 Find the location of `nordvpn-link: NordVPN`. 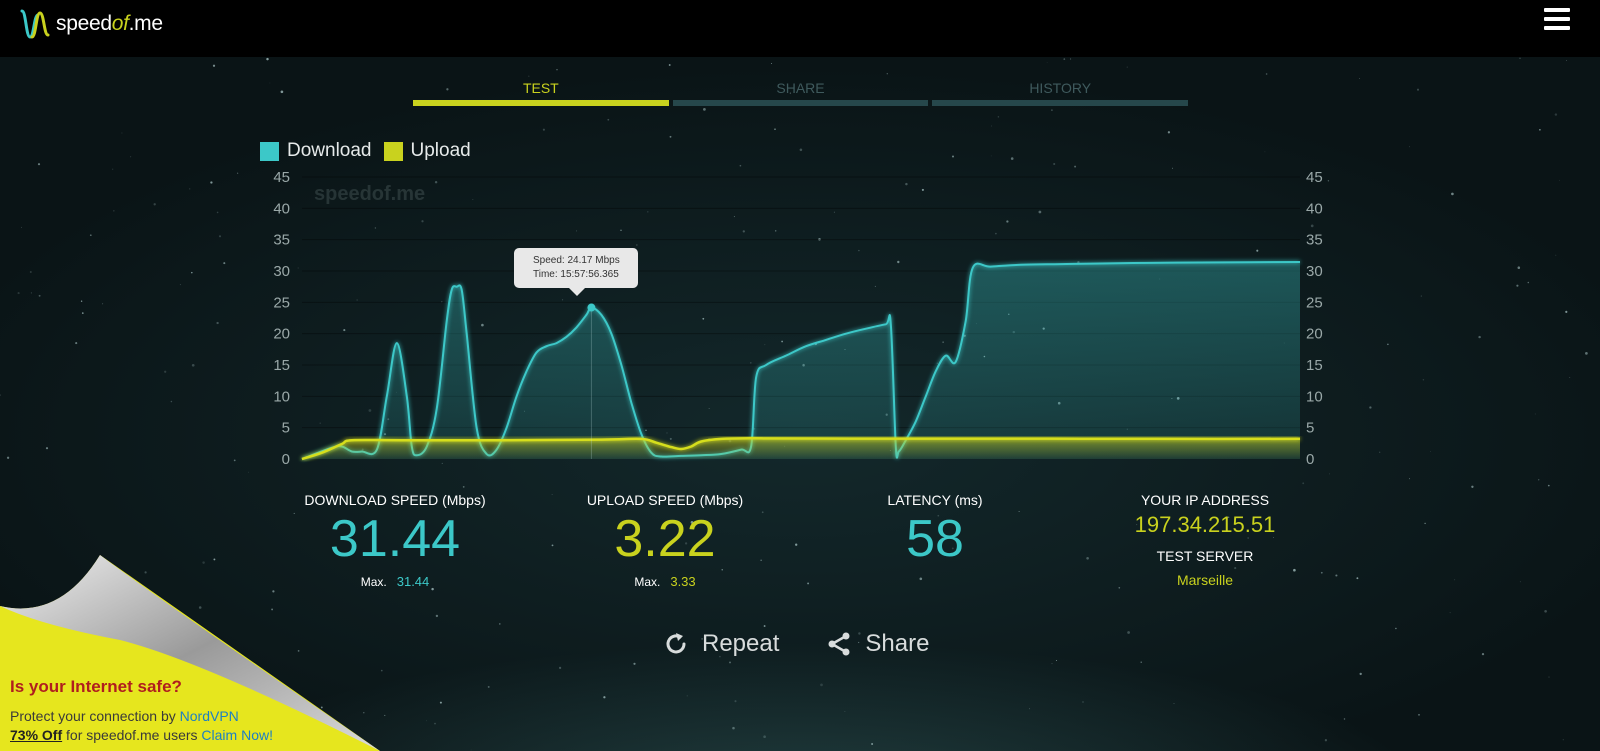

nordvpn-link: NordVPN is located at coordinates (209, 716).